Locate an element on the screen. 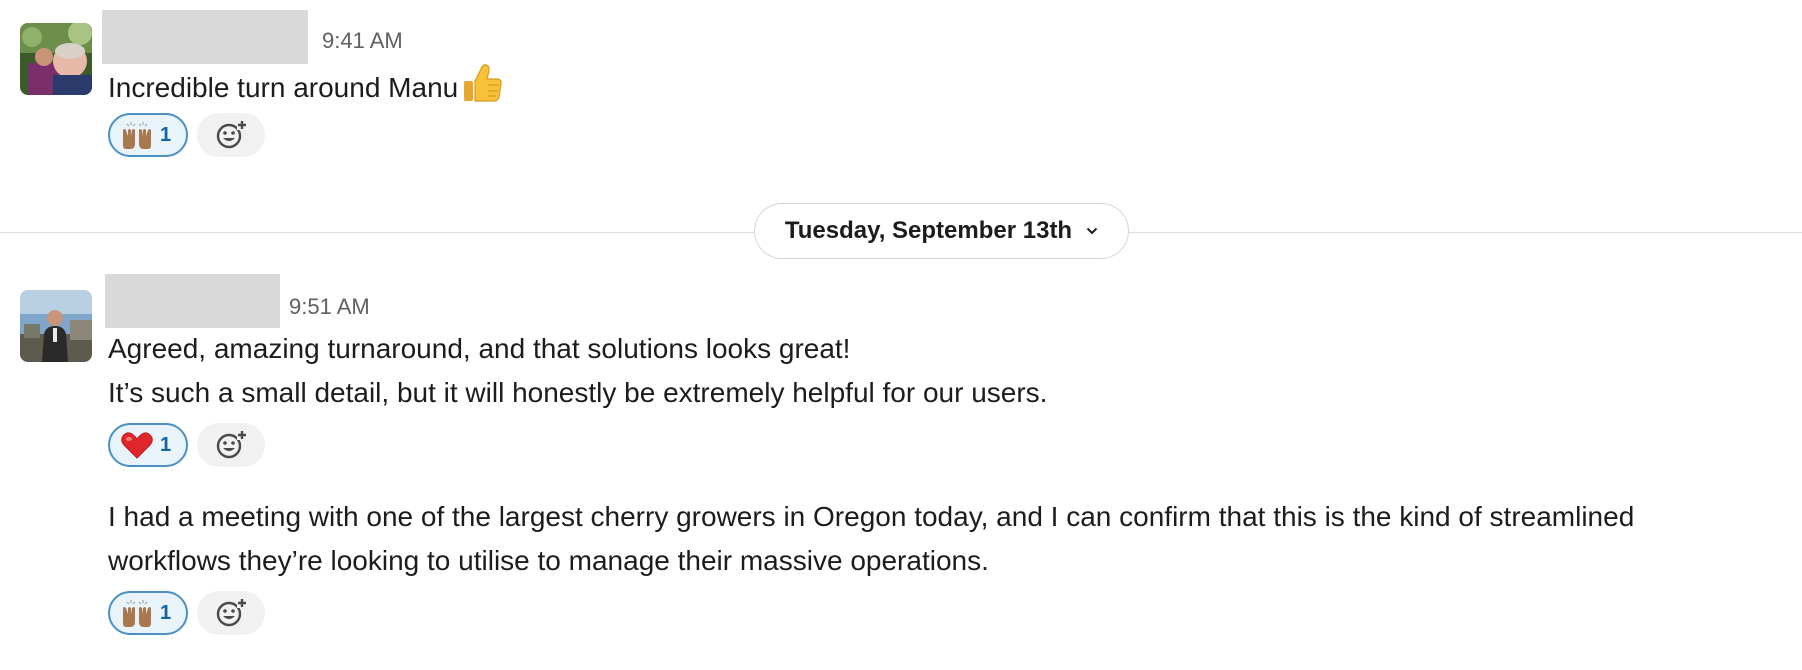 This screenshot has width=1802, height=670. message-timestamp: 9:41 AM is located at coordinates (362, 41).